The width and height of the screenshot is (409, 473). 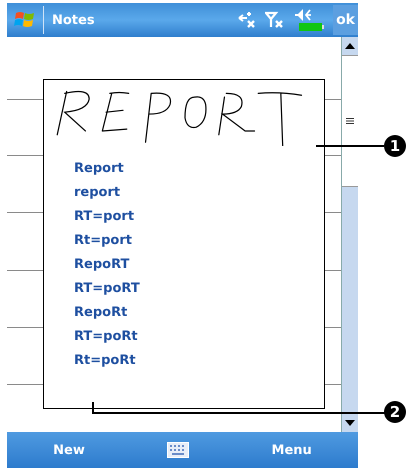 What do you see at coordinates (292, 450) in the screenshot?
I see `menu-button: Menu` at bounding box center [292, 450].